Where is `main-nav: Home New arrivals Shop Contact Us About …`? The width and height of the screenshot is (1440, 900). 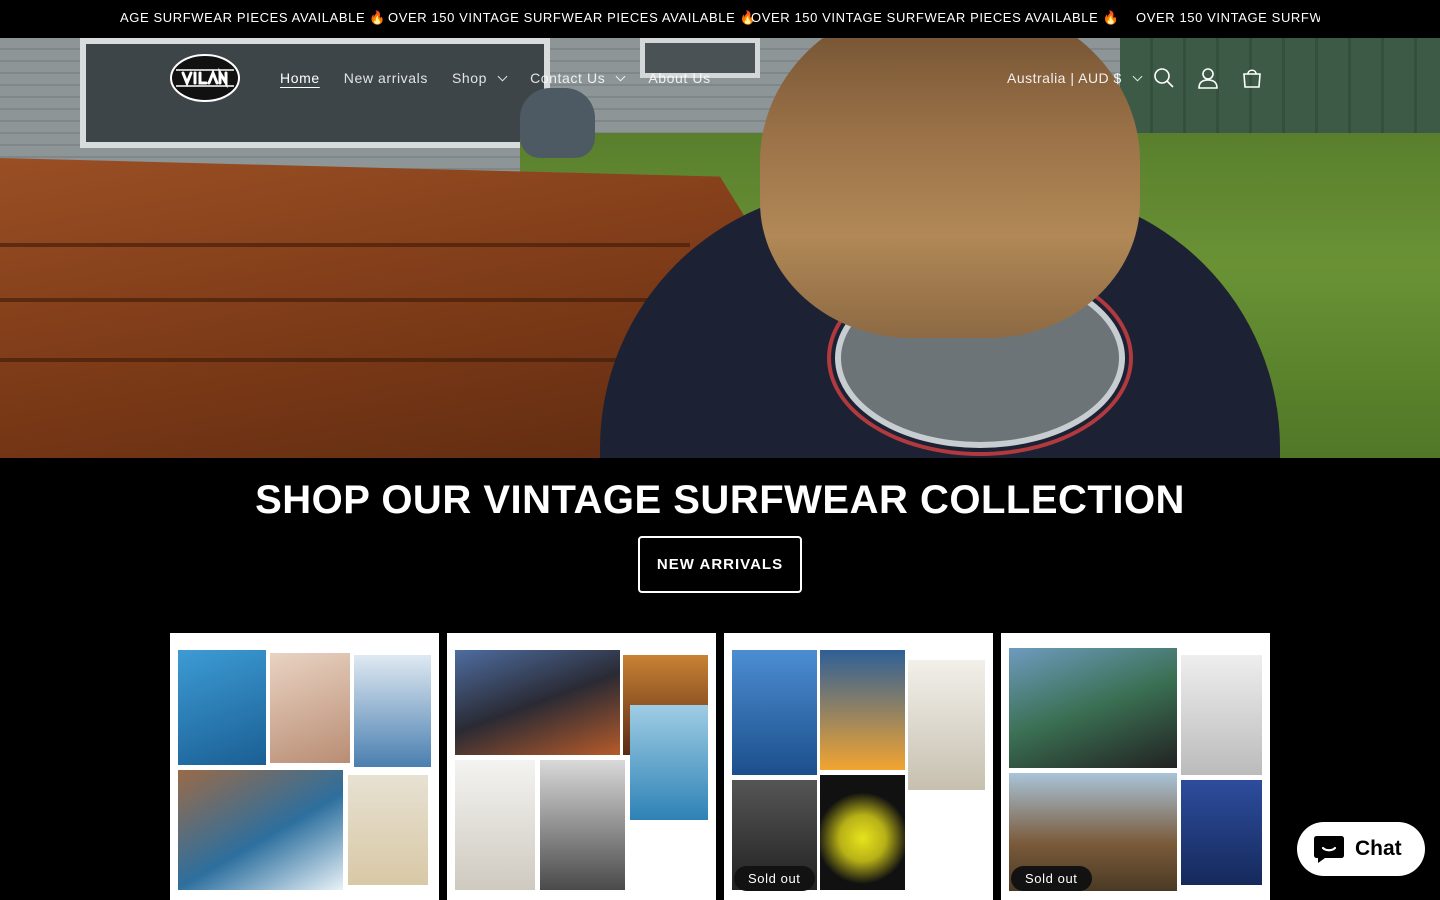 main-nav: Home New arrivals Shop Contact Us About … is located at coordinates (507, 78).